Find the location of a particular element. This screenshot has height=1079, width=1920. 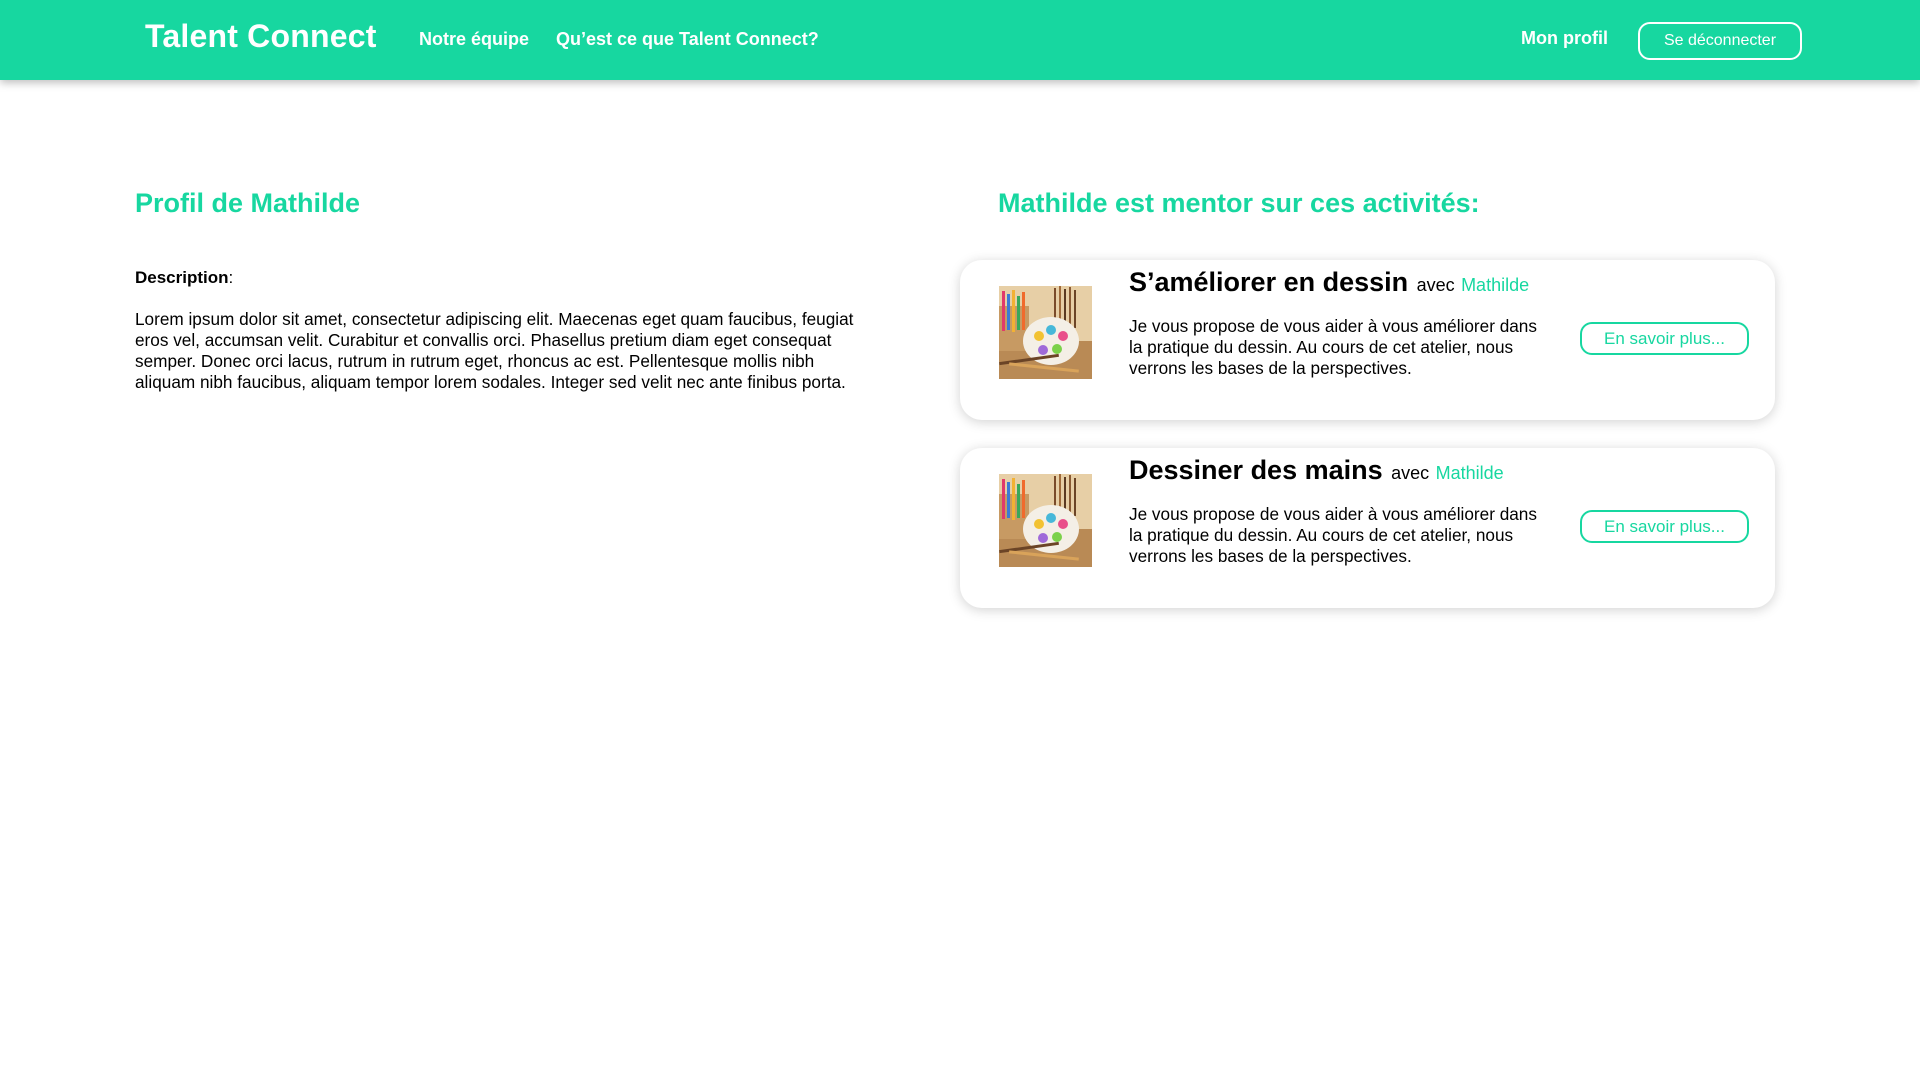

description-label: Description is located at coordinates (182, 277).